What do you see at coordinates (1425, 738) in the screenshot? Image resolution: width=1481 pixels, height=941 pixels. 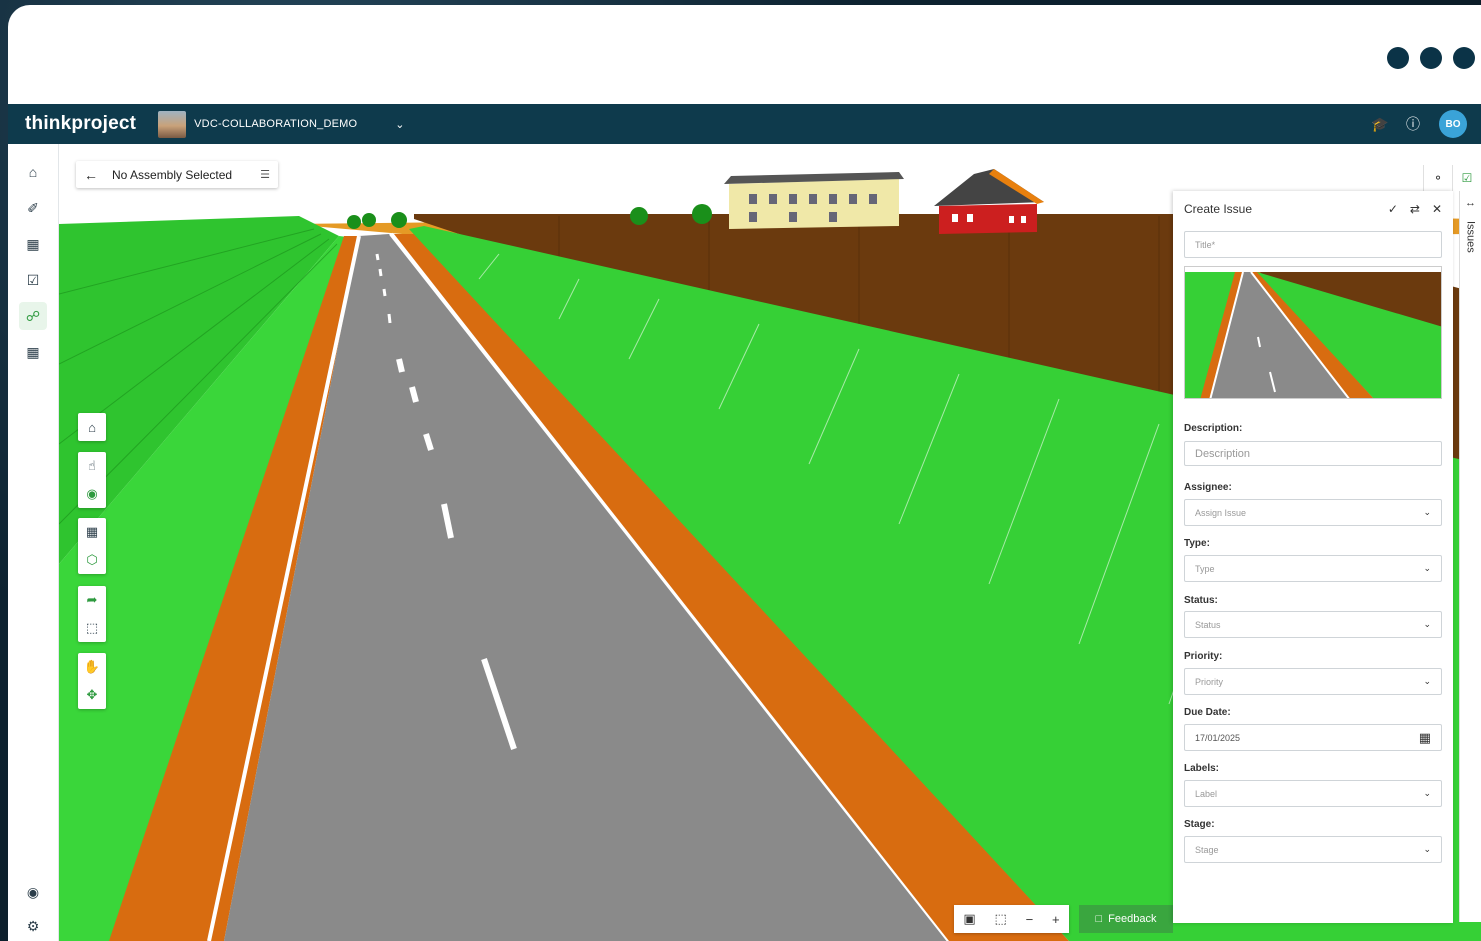 I see `calendar-icon: ▦` at bounding box center [1425, 738].